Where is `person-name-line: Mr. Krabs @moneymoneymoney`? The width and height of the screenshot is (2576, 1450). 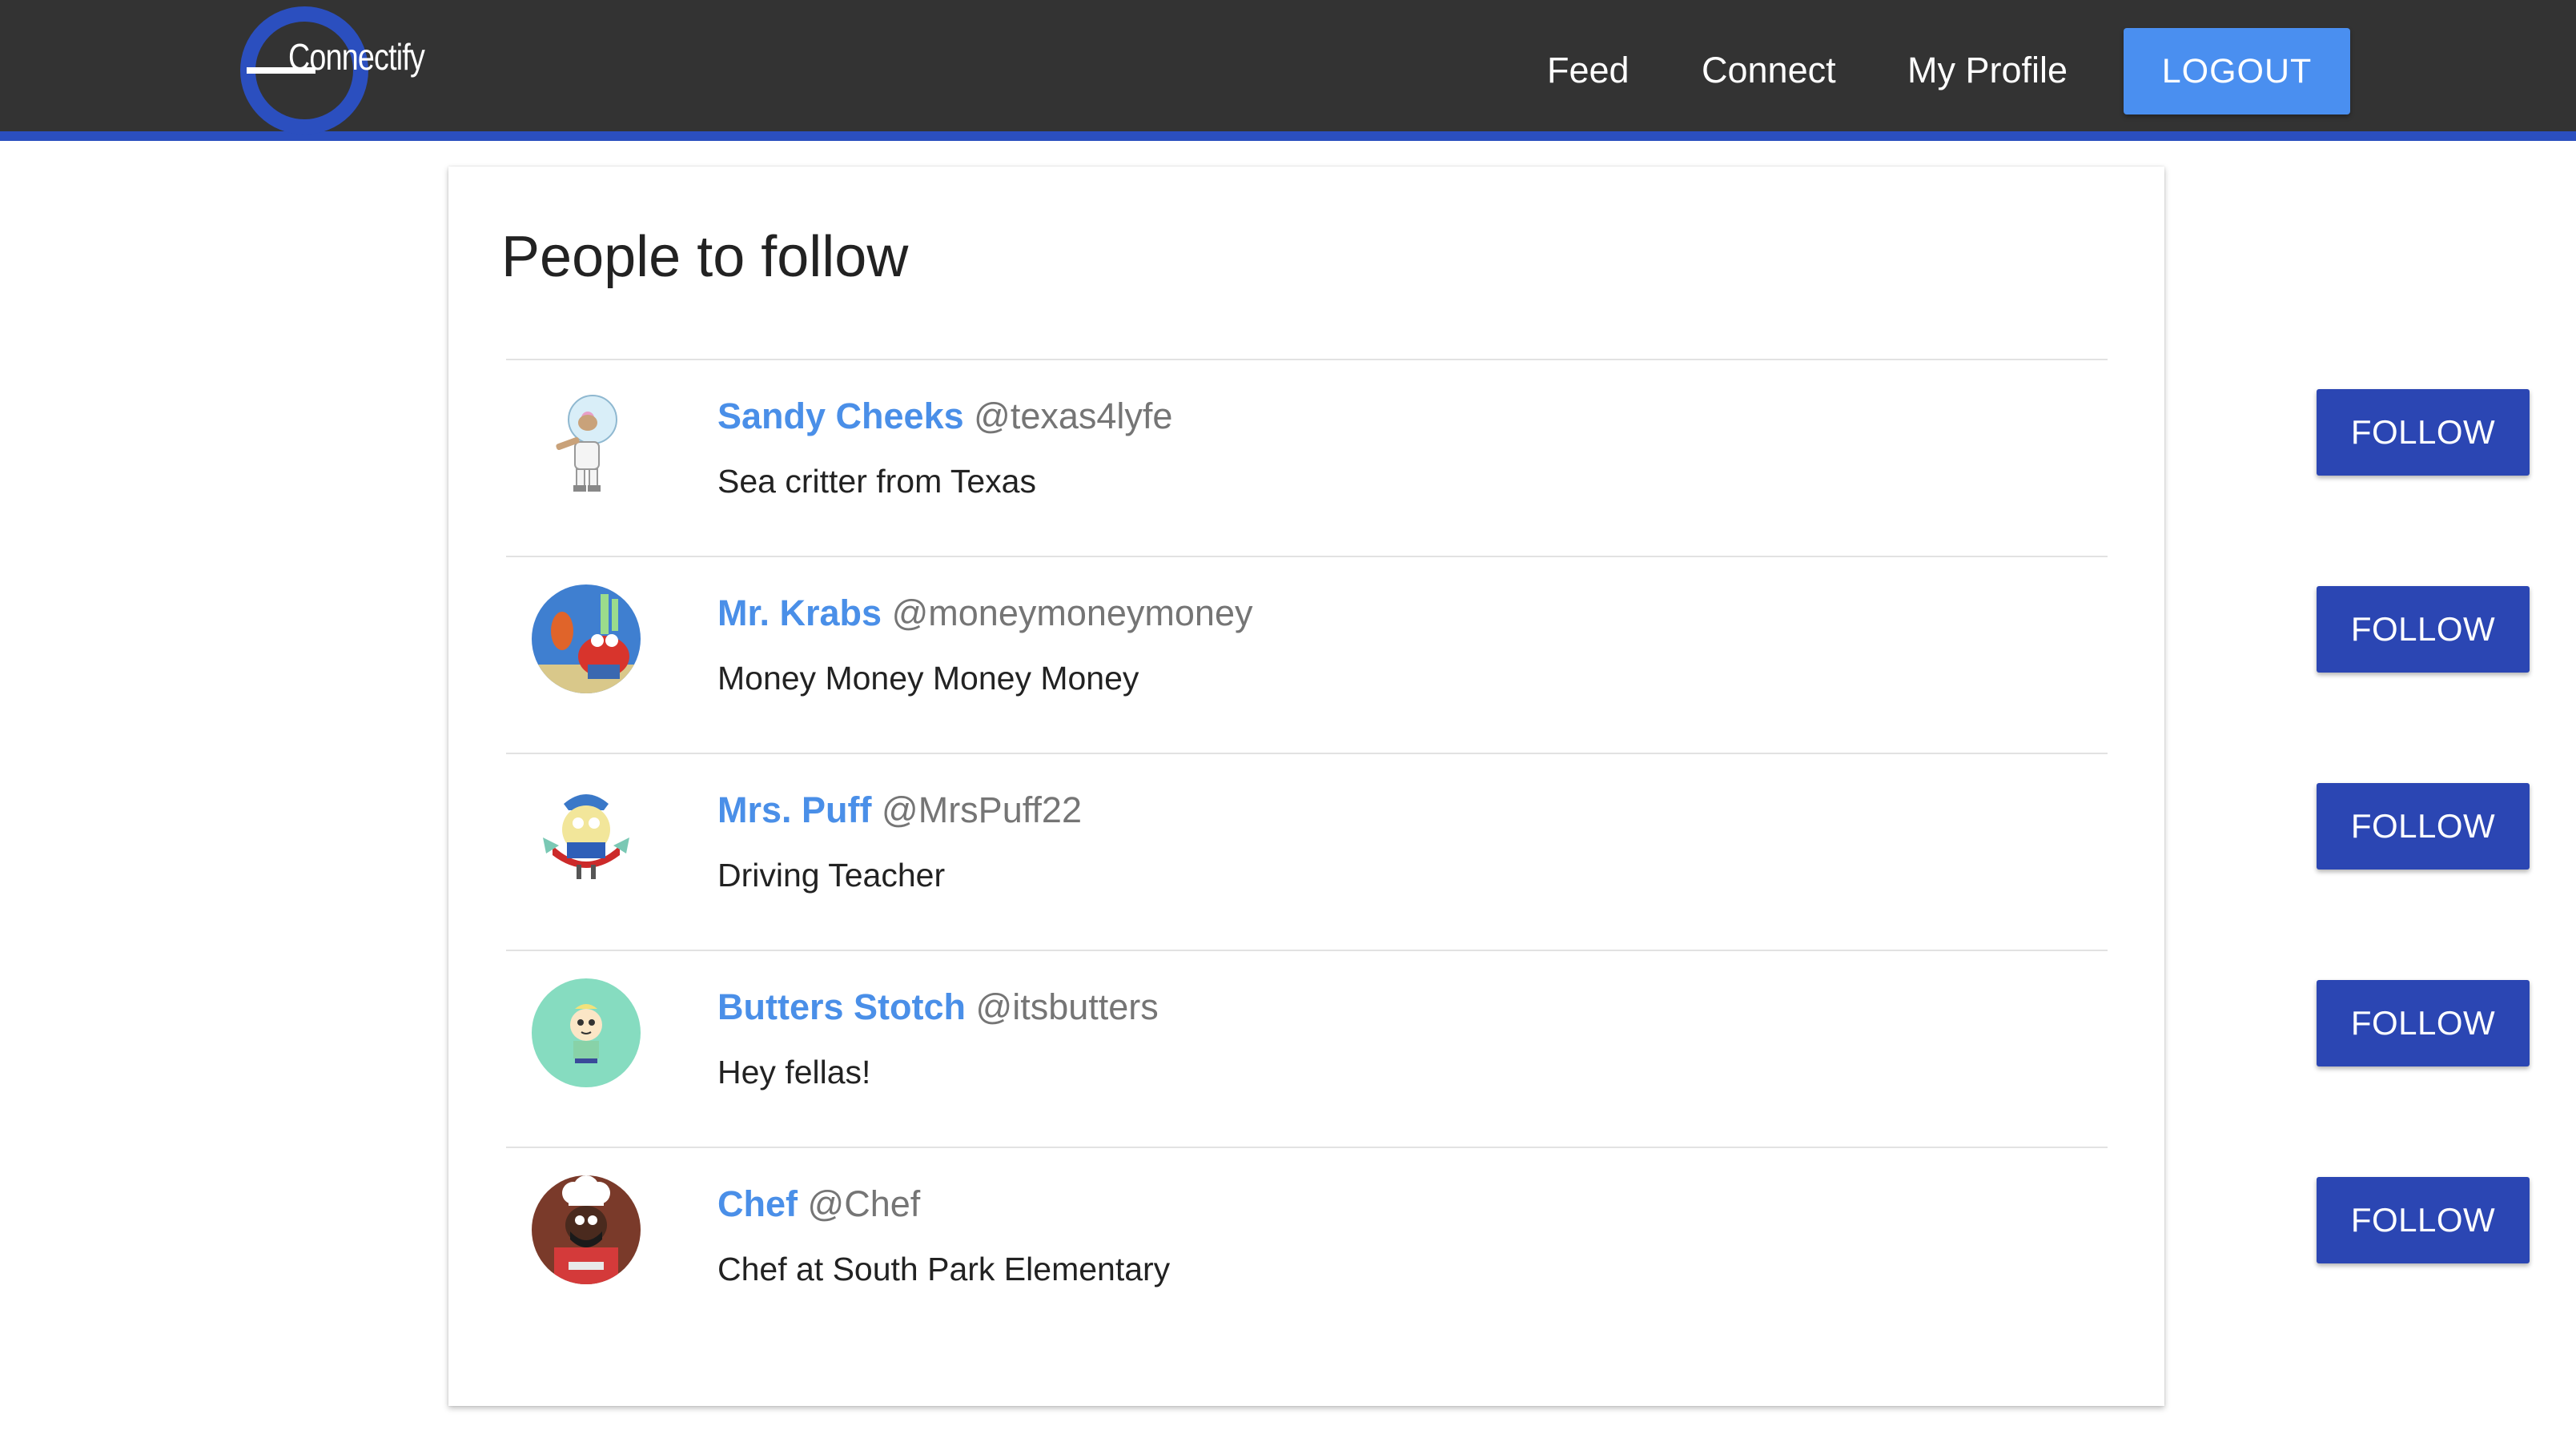
person-name-line: Mr. Krabs @moneymoneymoney is located at coordinates (984, 613).